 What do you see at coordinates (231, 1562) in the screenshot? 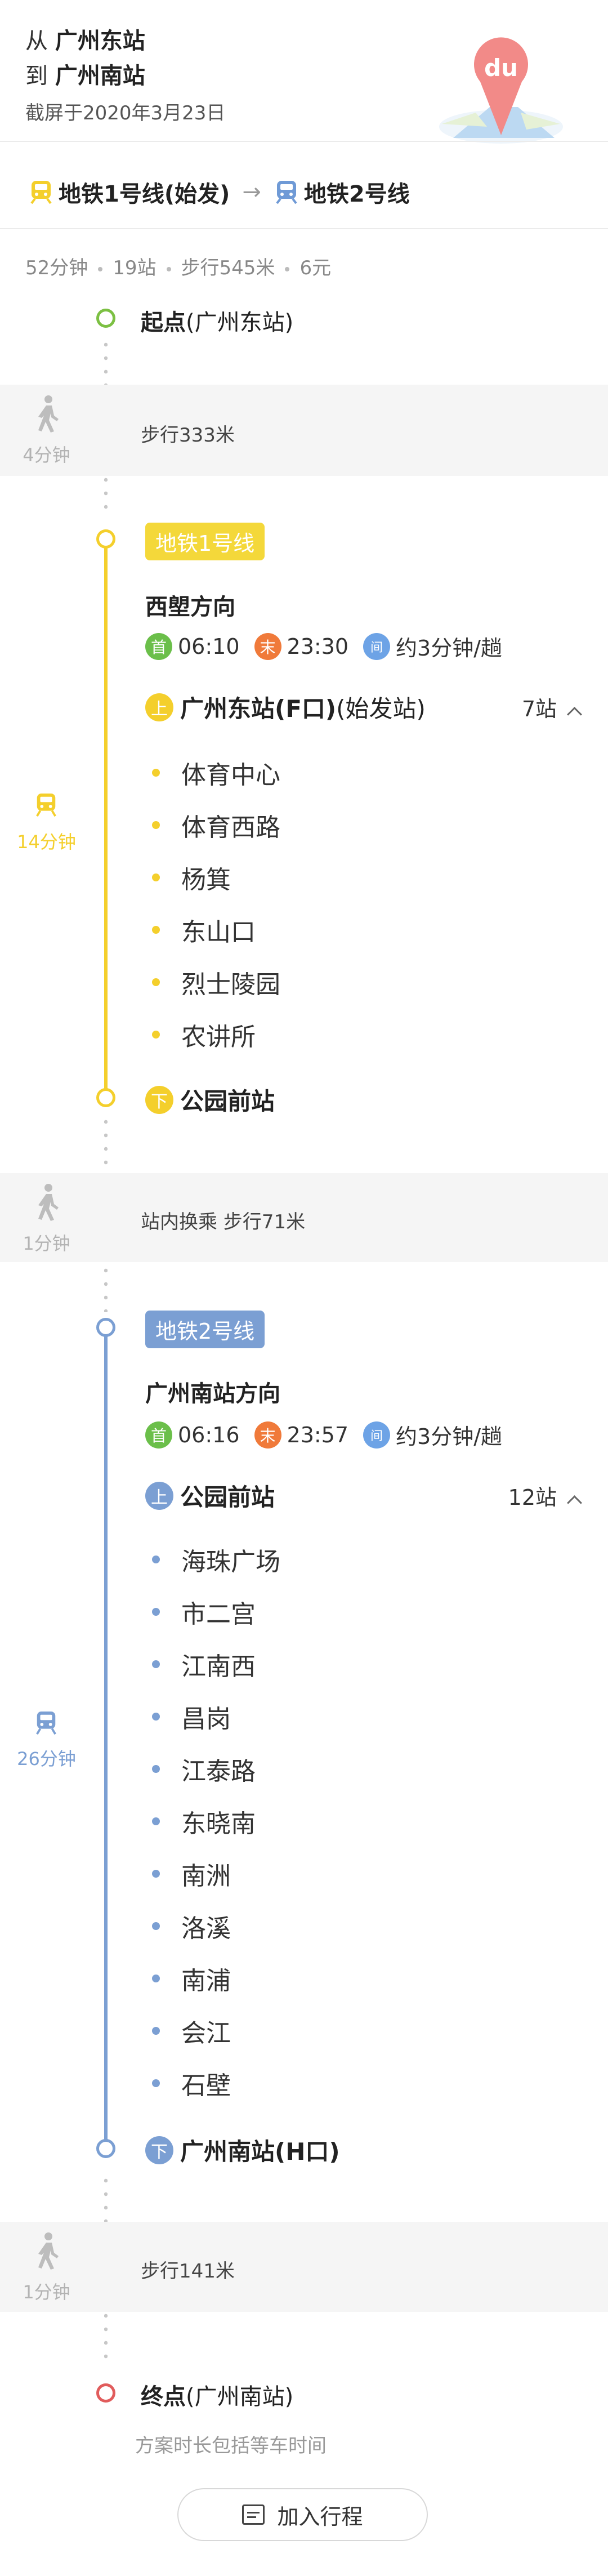
I see `stop-name: 海珠广场` at bounding box center [231, 1562].